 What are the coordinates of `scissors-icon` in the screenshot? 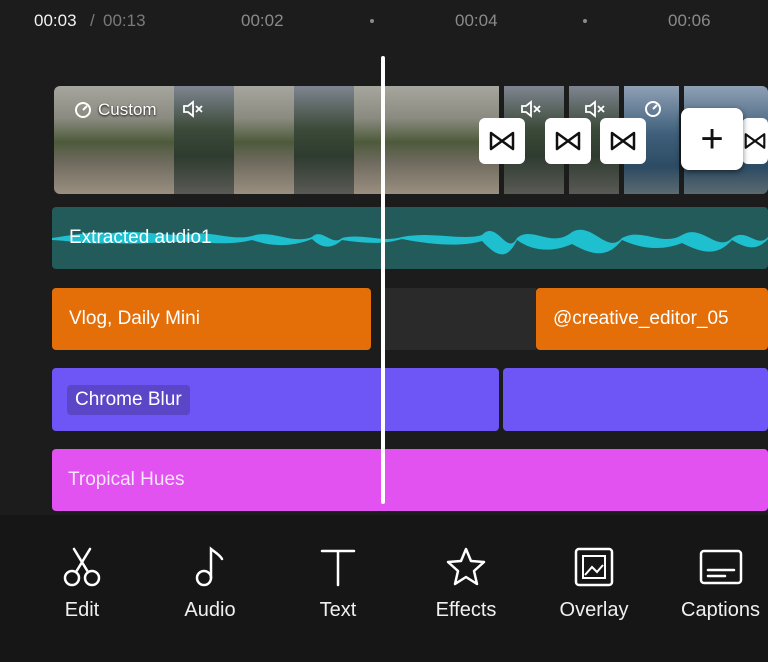 It's located at (82, 567).